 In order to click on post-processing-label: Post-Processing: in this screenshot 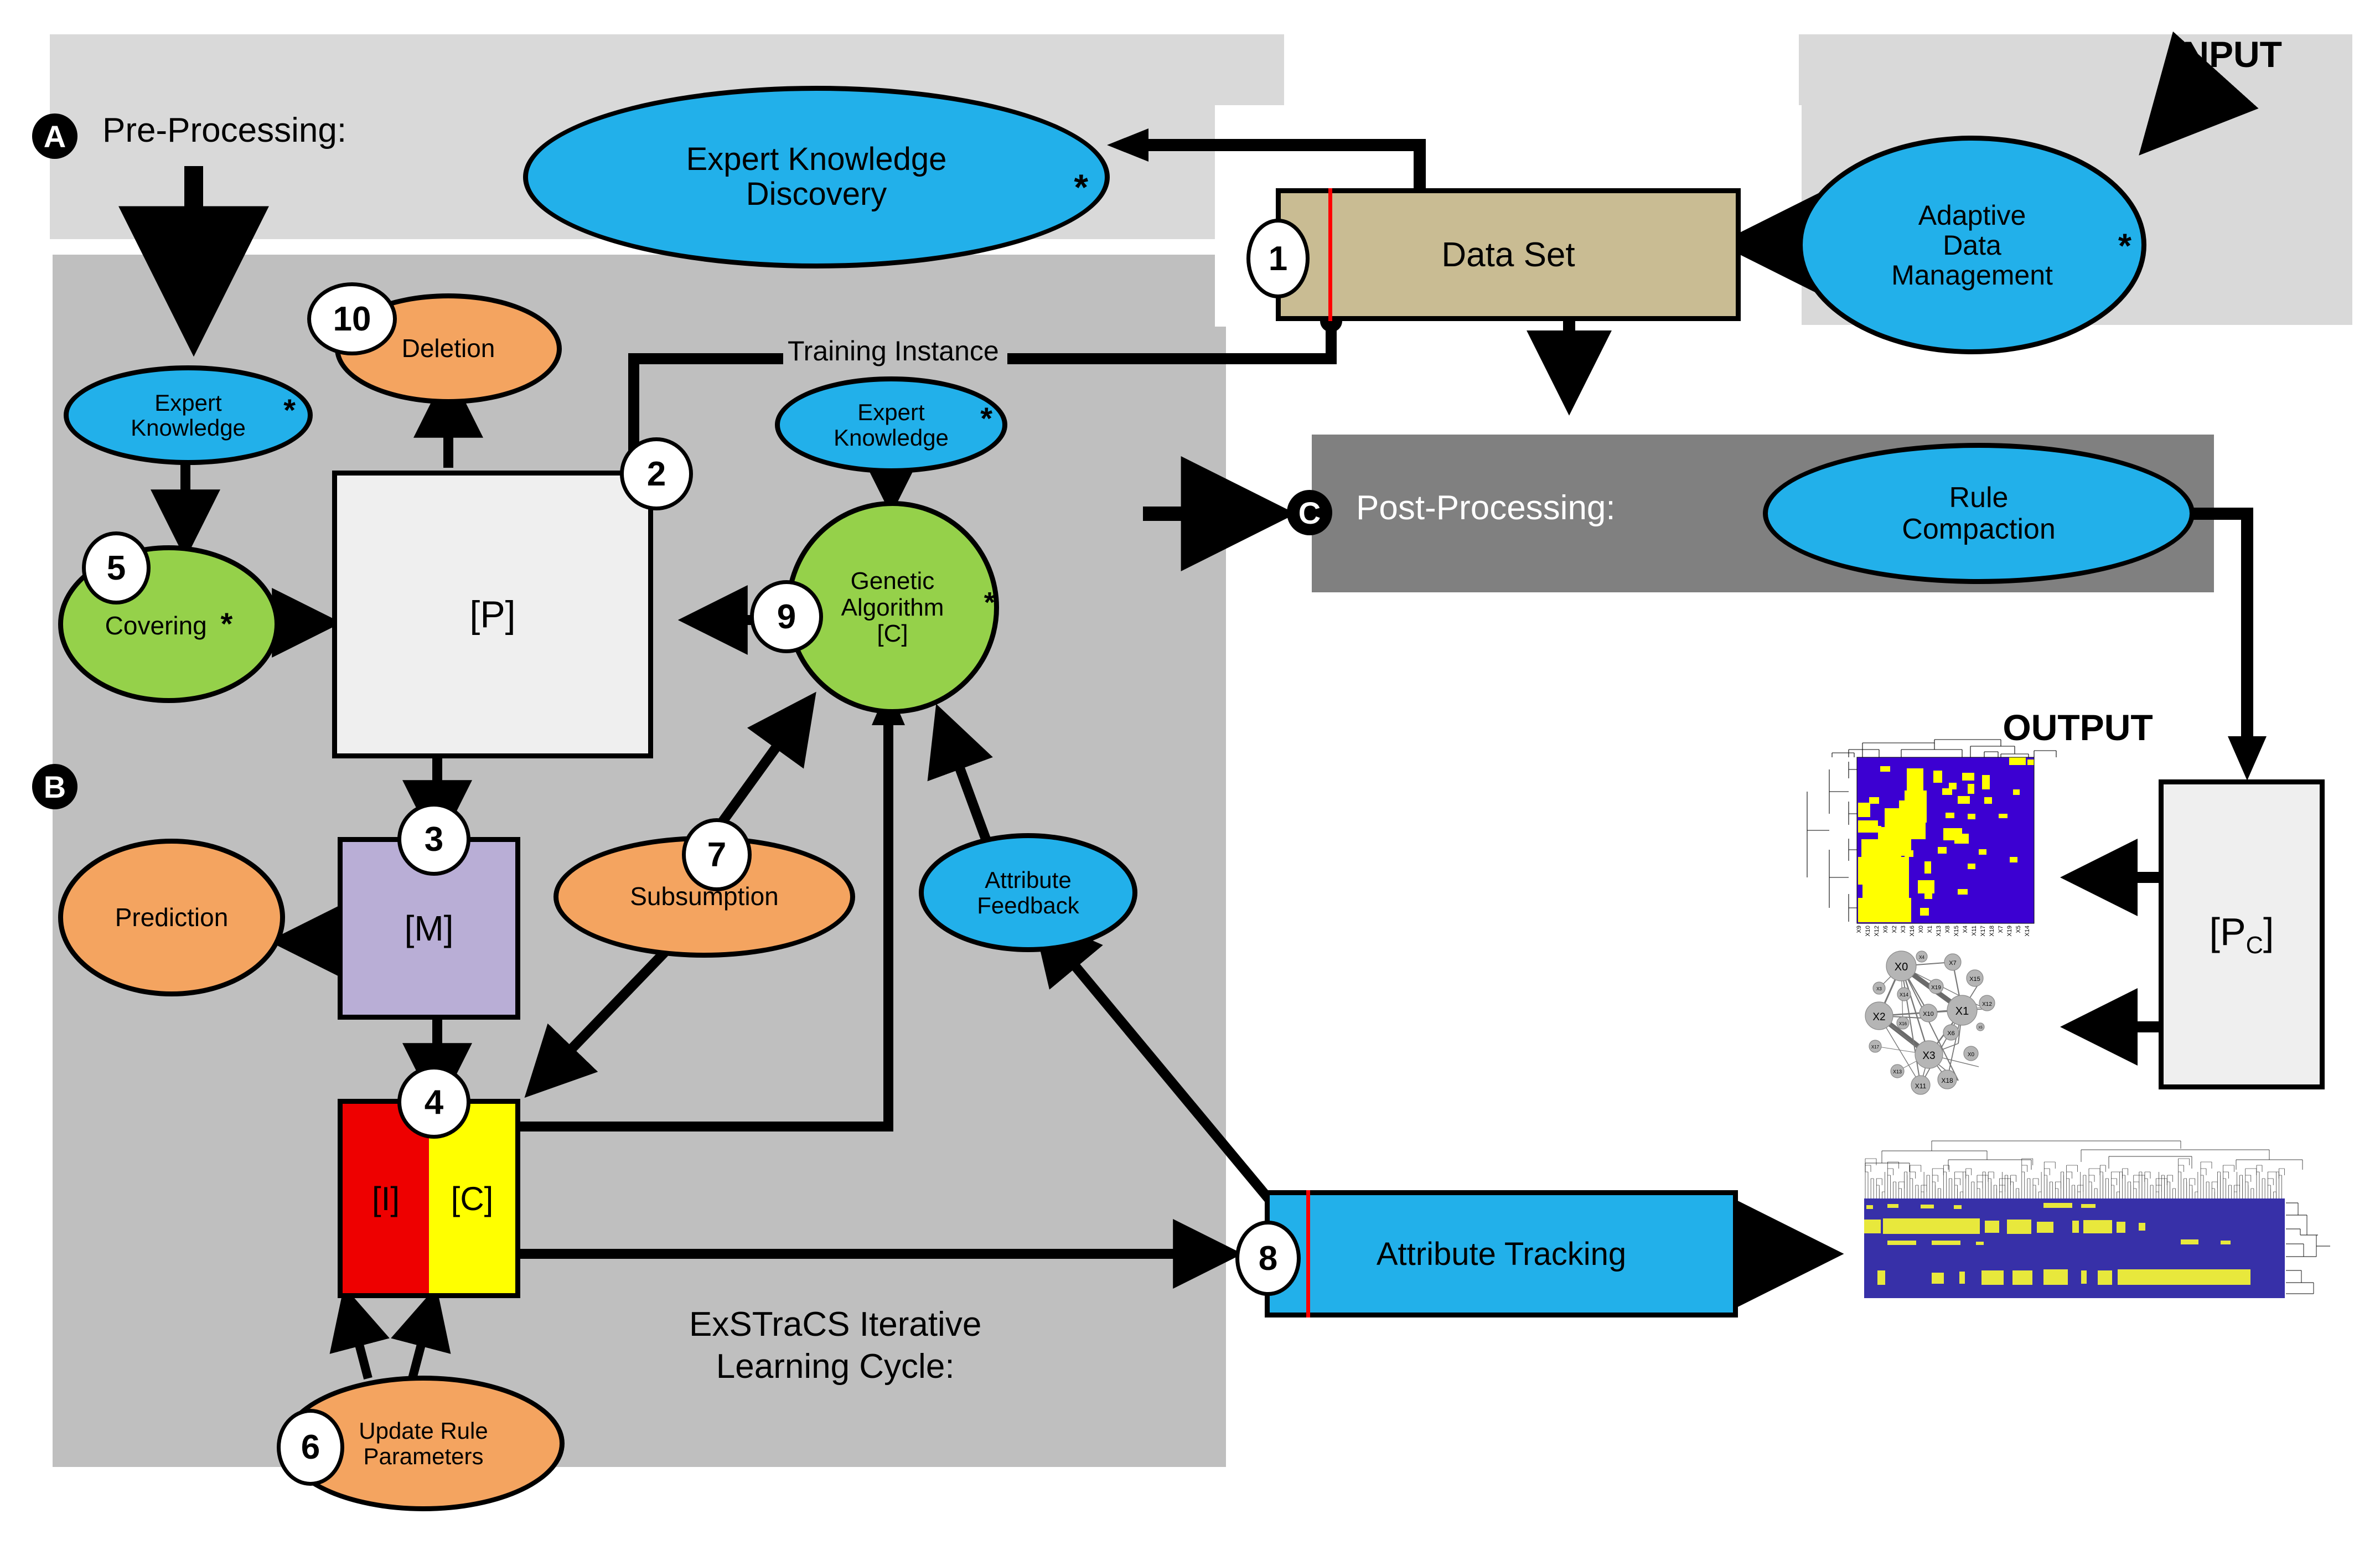, I will do `click(1486, 508)`.